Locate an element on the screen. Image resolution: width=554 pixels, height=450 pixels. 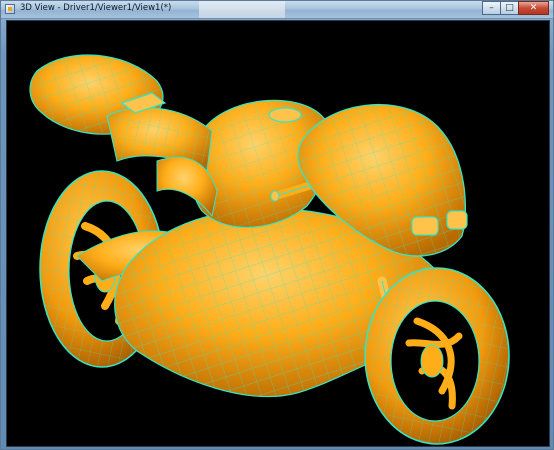
close-button: ✕ is located at coordinates (533, 8).